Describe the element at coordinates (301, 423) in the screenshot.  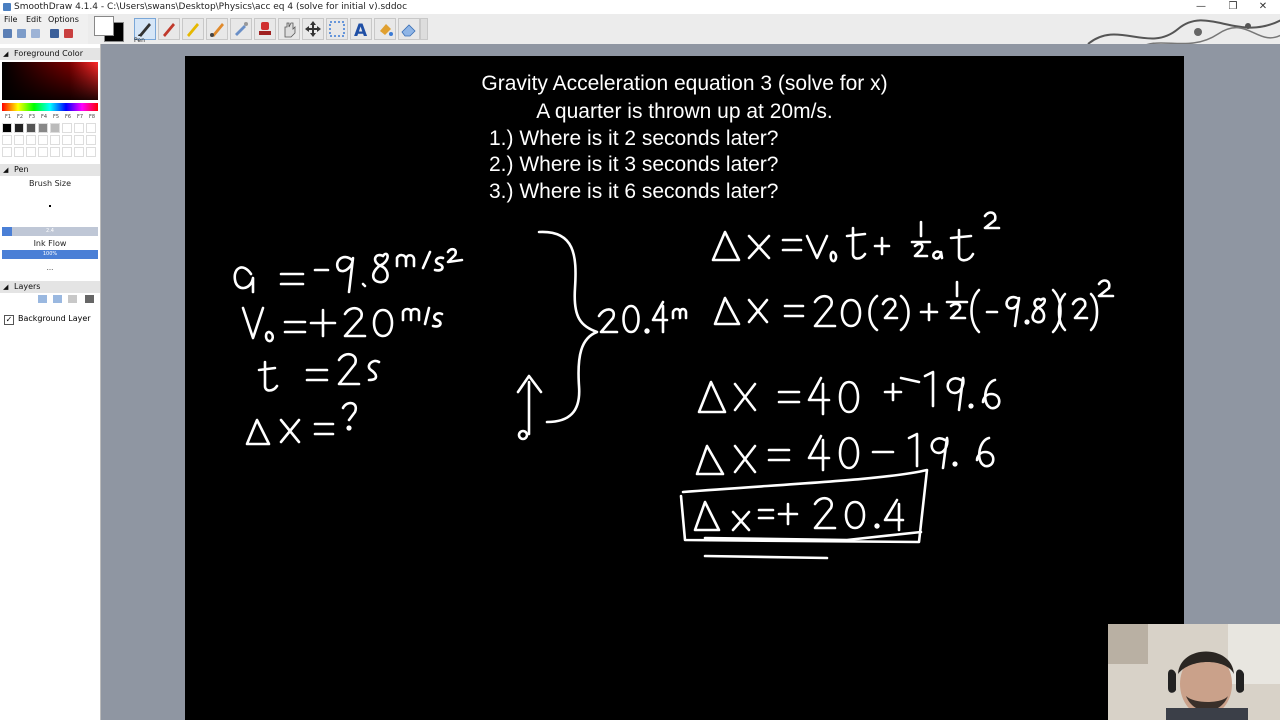
I see `ink-unknown-displacement` at that location.